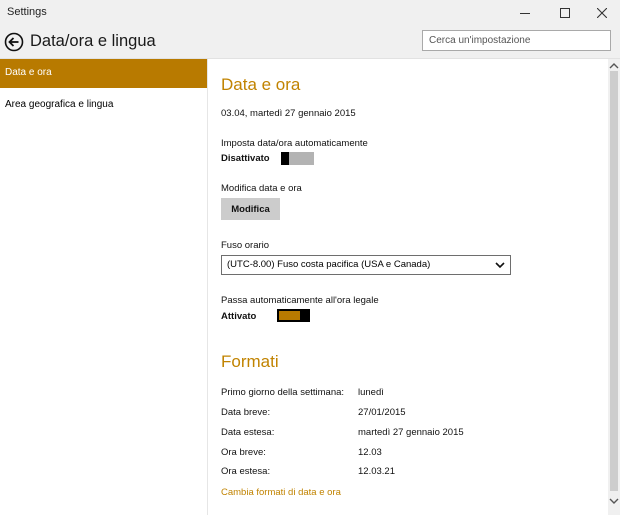 Image resolution: width=620 pixels, height=515 pixels. I want to click on format-label: Data breve:, so click(246, 412).